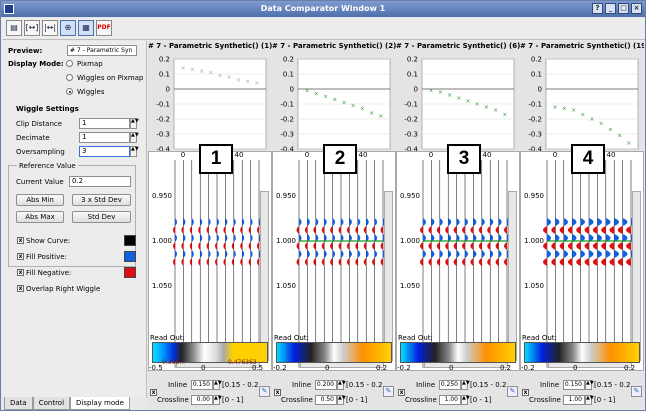 The width and height of the screenshot is (646, 411). What do you see at coordinates (69, 63) in the screenshot?
I see `mode-radio-pixmap` at bounding box center [69, 63].